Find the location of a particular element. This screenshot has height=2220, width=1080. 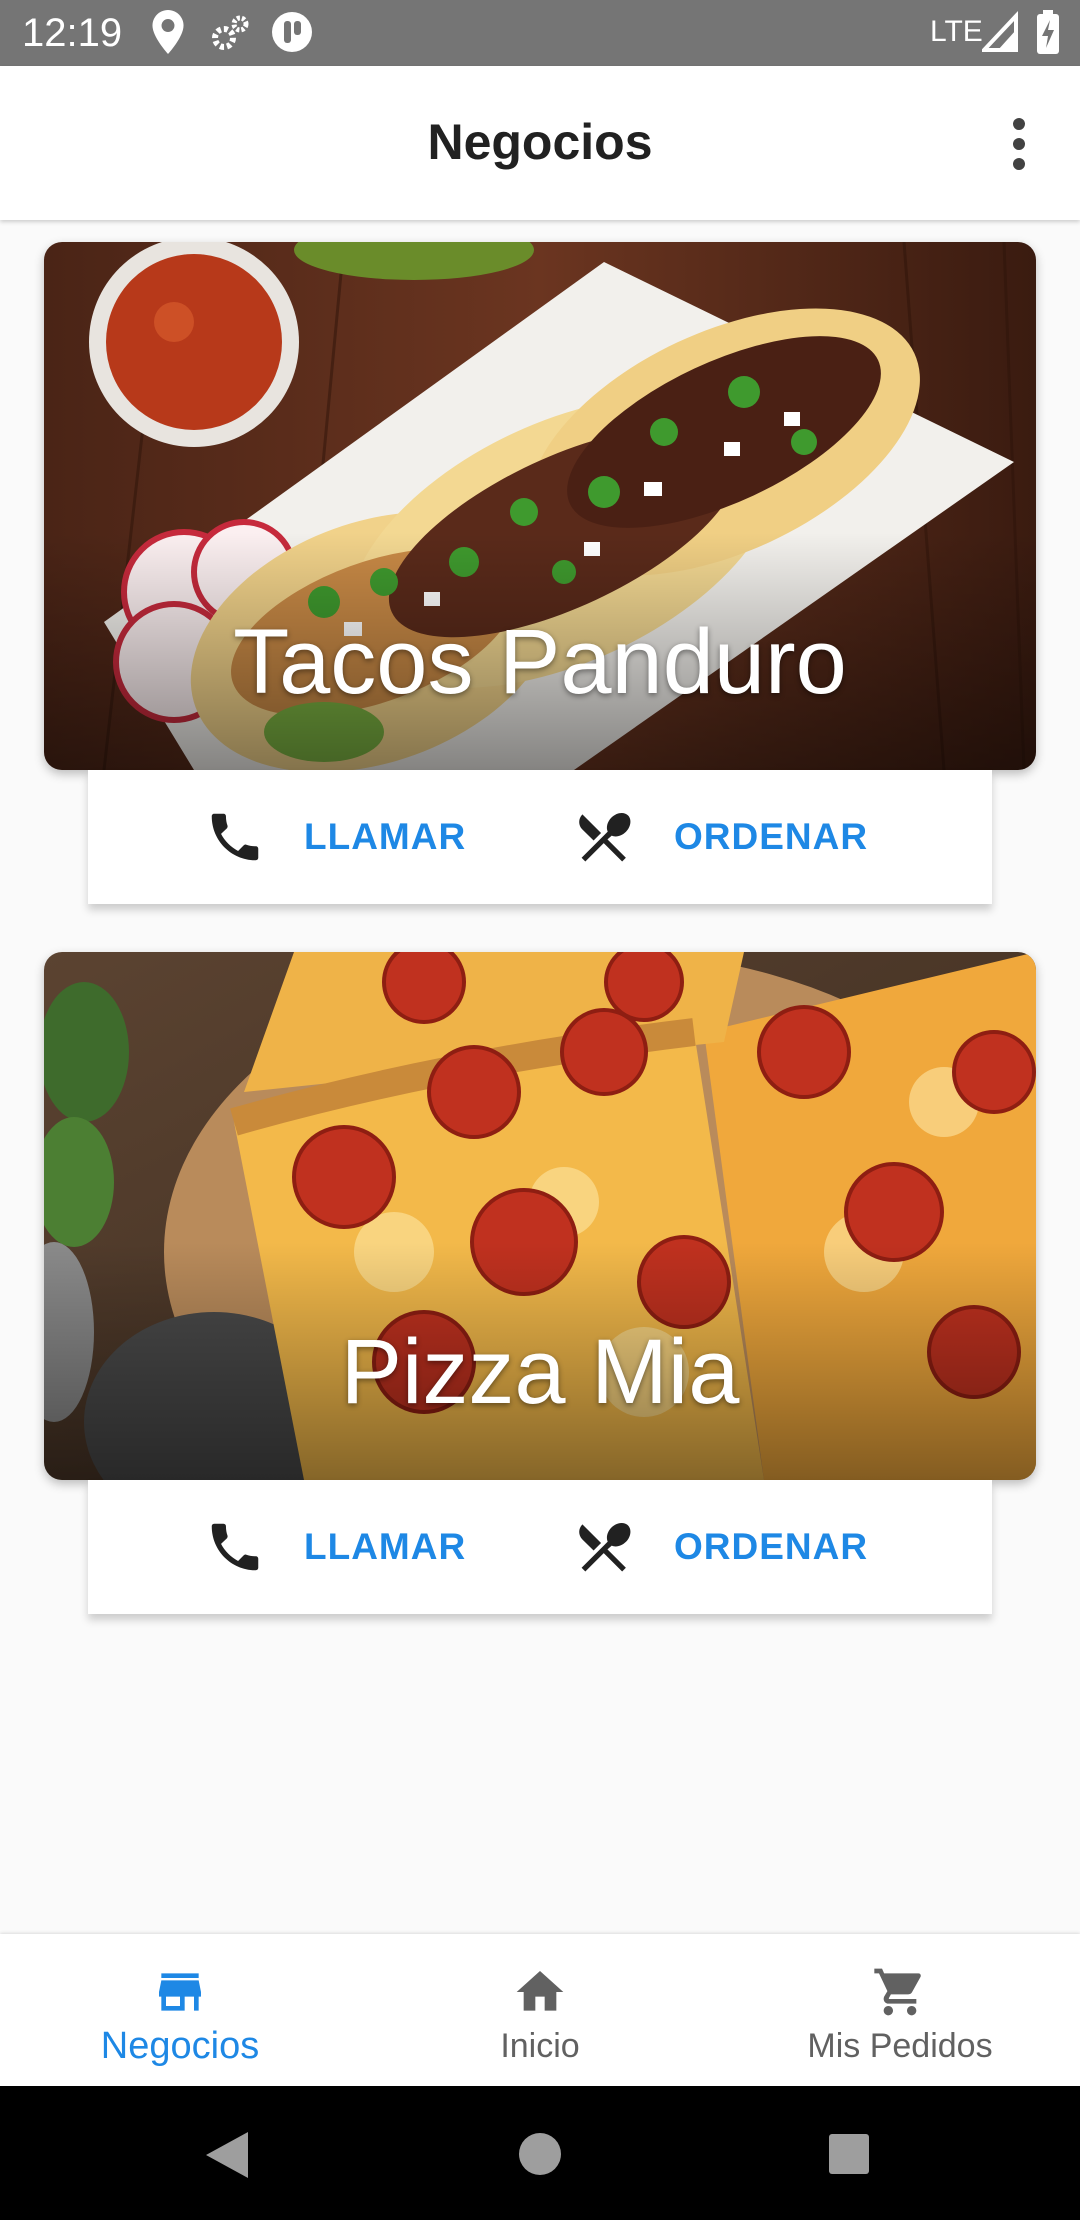

more-vert-icon is located at coordinates (1019, 144).